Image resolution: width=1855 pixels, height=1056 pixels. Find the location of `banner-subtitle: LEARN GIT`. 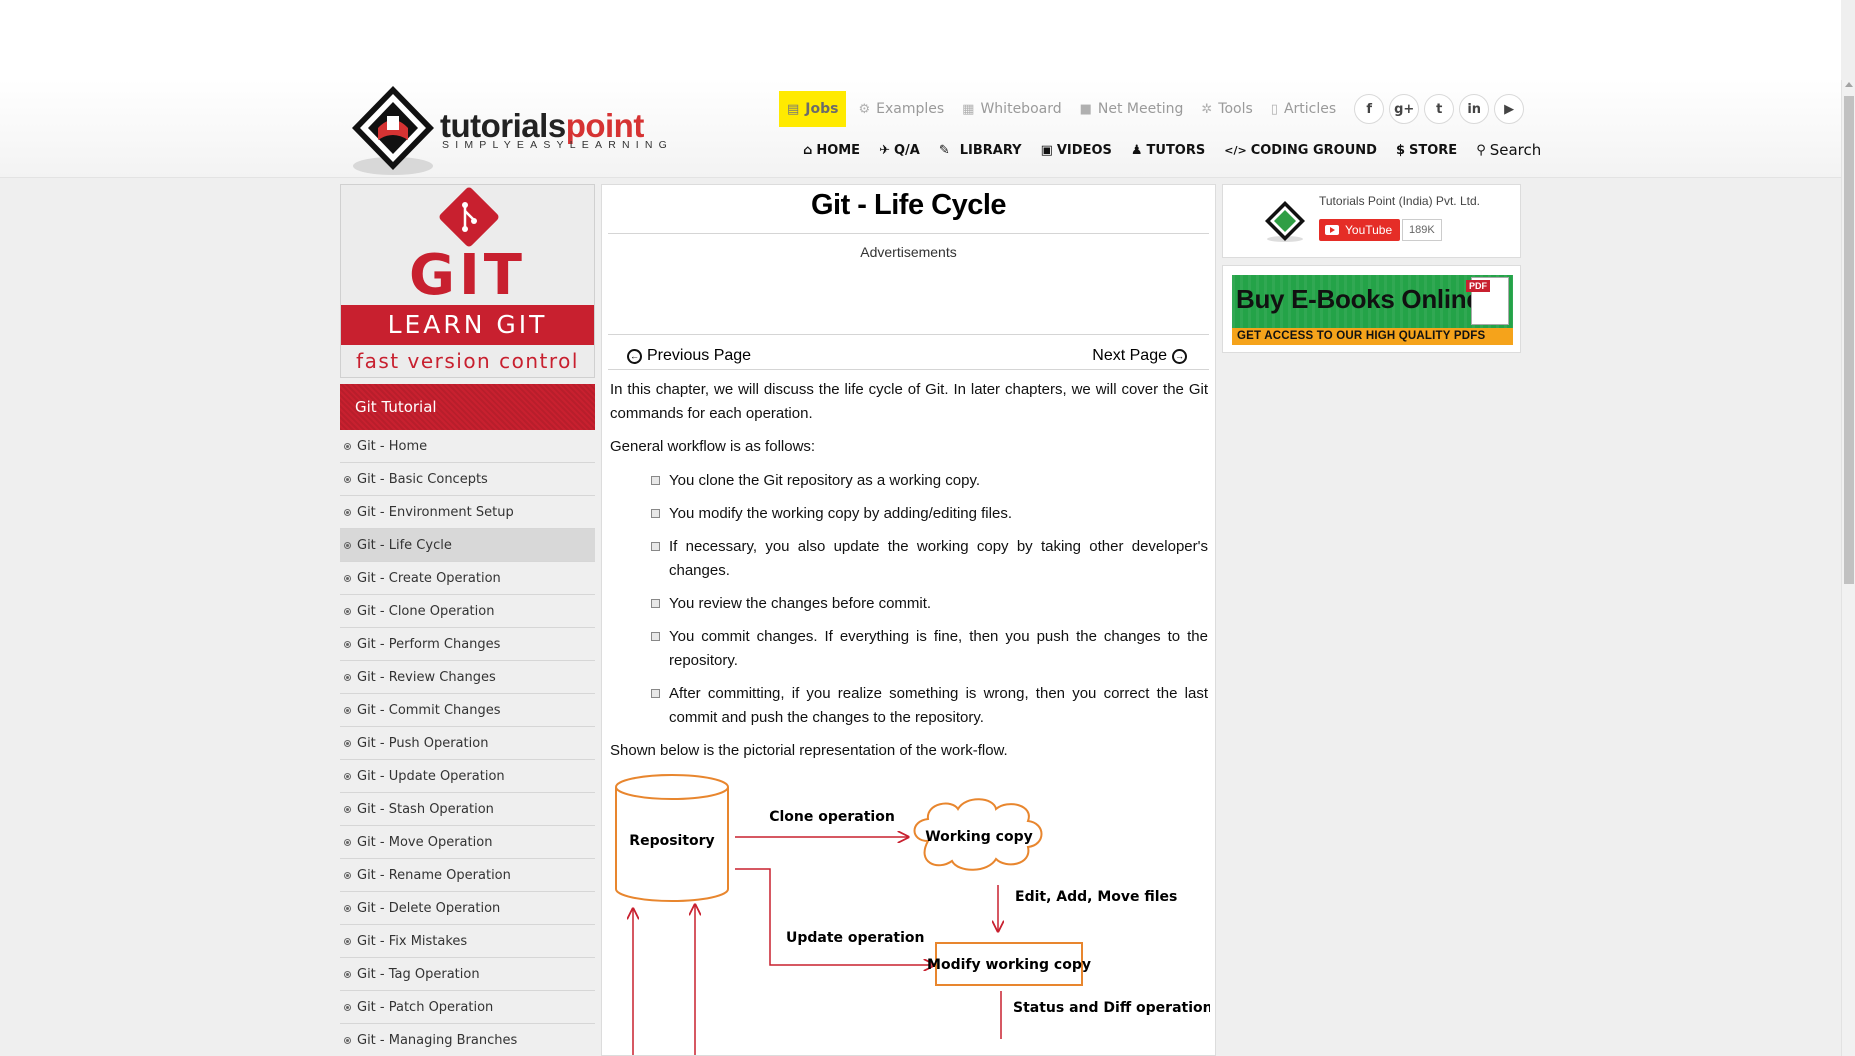

banner-subtitle: LEARN GIT is located at coordinates (467, 325).